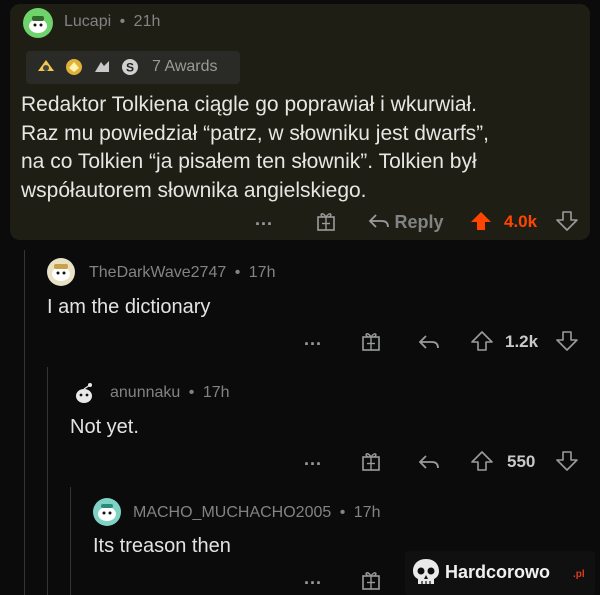  What do you see at coordinates (145, 392) in the screenshot?
I see `comment-author: anunnaku` at bounding box center [145, 392].